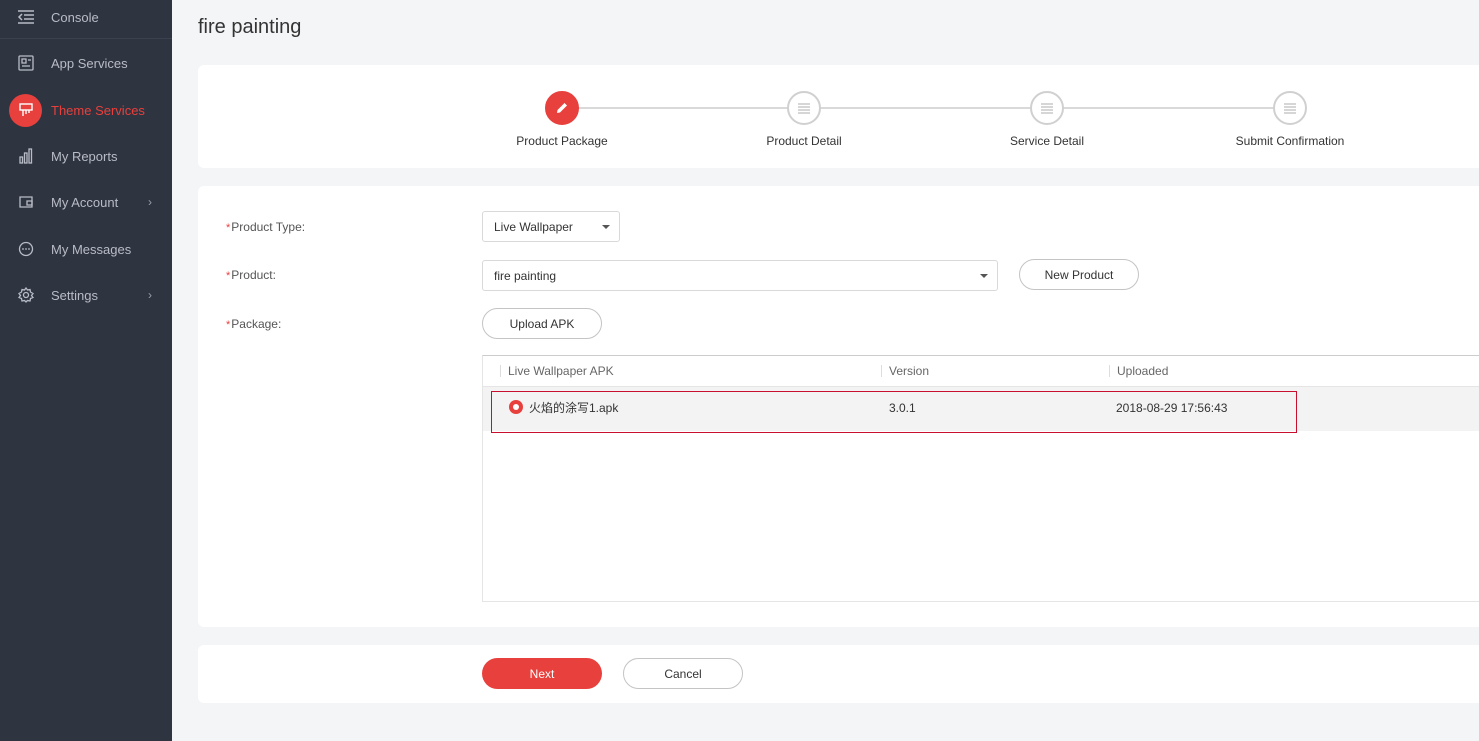 This screenshot has width=1479, height=741. What do you see at coordinates (253, 275) in the screenshot?
I see `label-text: Product:` at bounding box center [253, 275].